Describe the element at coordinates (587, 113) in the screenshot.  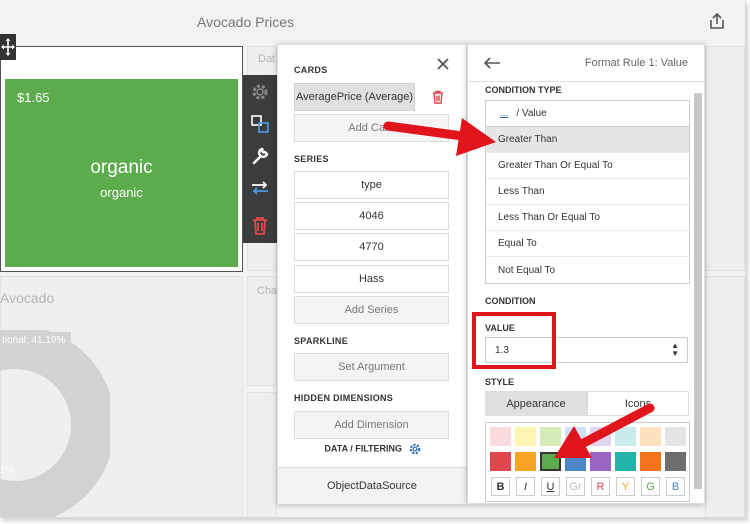
I see `condition-type-select: ... / Value` at that location.